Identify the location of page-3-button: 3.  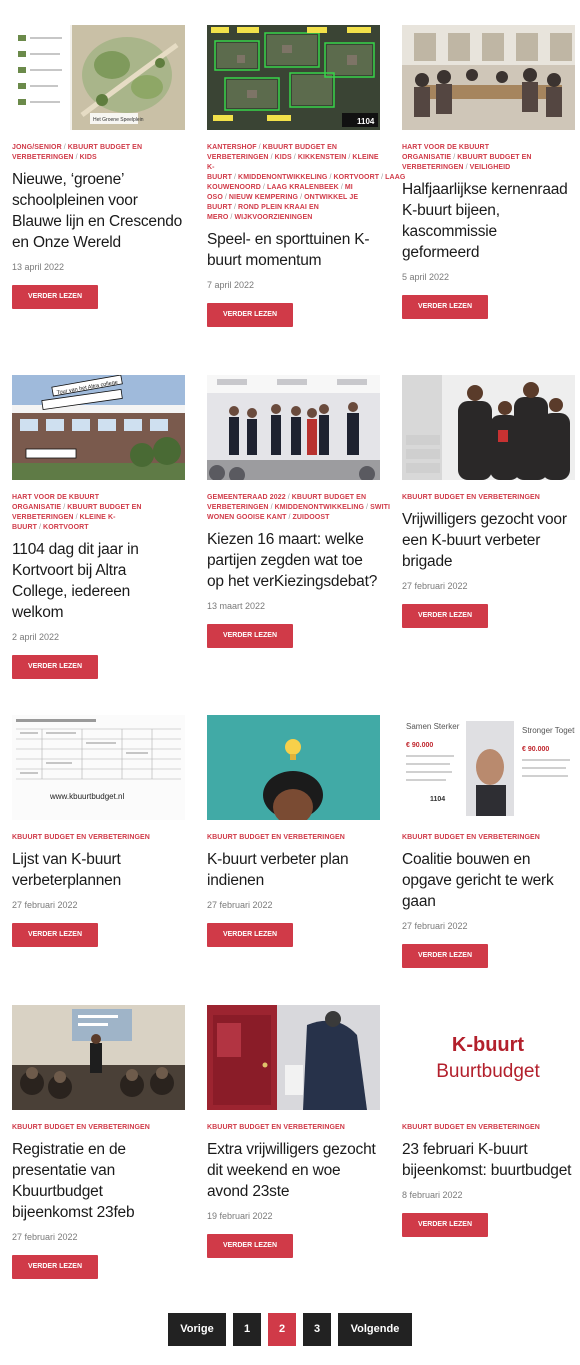
(317, 1329).